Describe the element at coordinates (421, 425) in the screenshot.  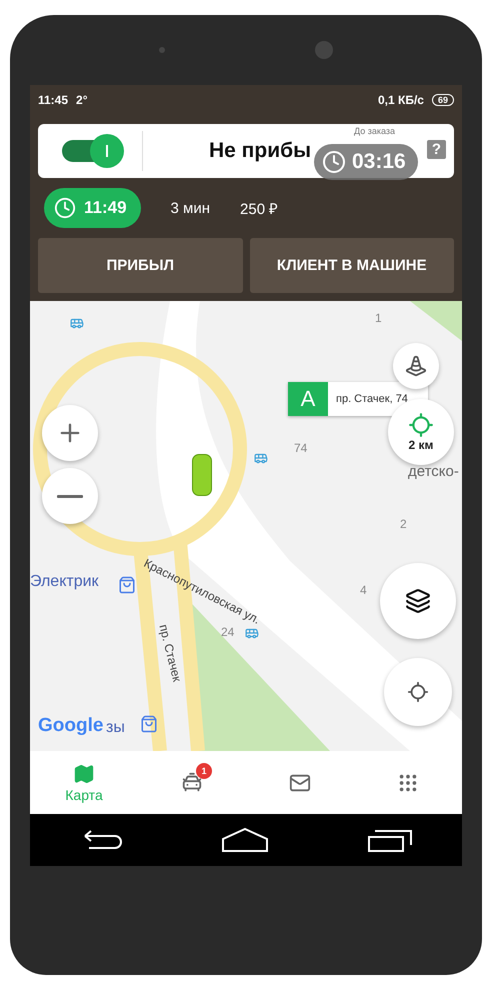
I see `target-icon` at that location.